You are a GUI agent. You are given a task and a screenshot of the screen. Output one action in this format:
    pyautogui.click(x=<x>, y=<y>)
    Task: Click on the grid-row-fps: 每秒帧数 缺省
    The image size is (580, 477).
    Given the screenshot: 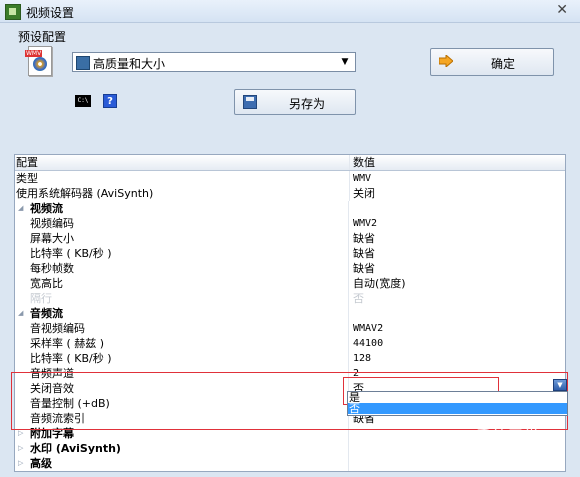 What is the action you would take?
    pyautogui.click(x=290, y=268)
    